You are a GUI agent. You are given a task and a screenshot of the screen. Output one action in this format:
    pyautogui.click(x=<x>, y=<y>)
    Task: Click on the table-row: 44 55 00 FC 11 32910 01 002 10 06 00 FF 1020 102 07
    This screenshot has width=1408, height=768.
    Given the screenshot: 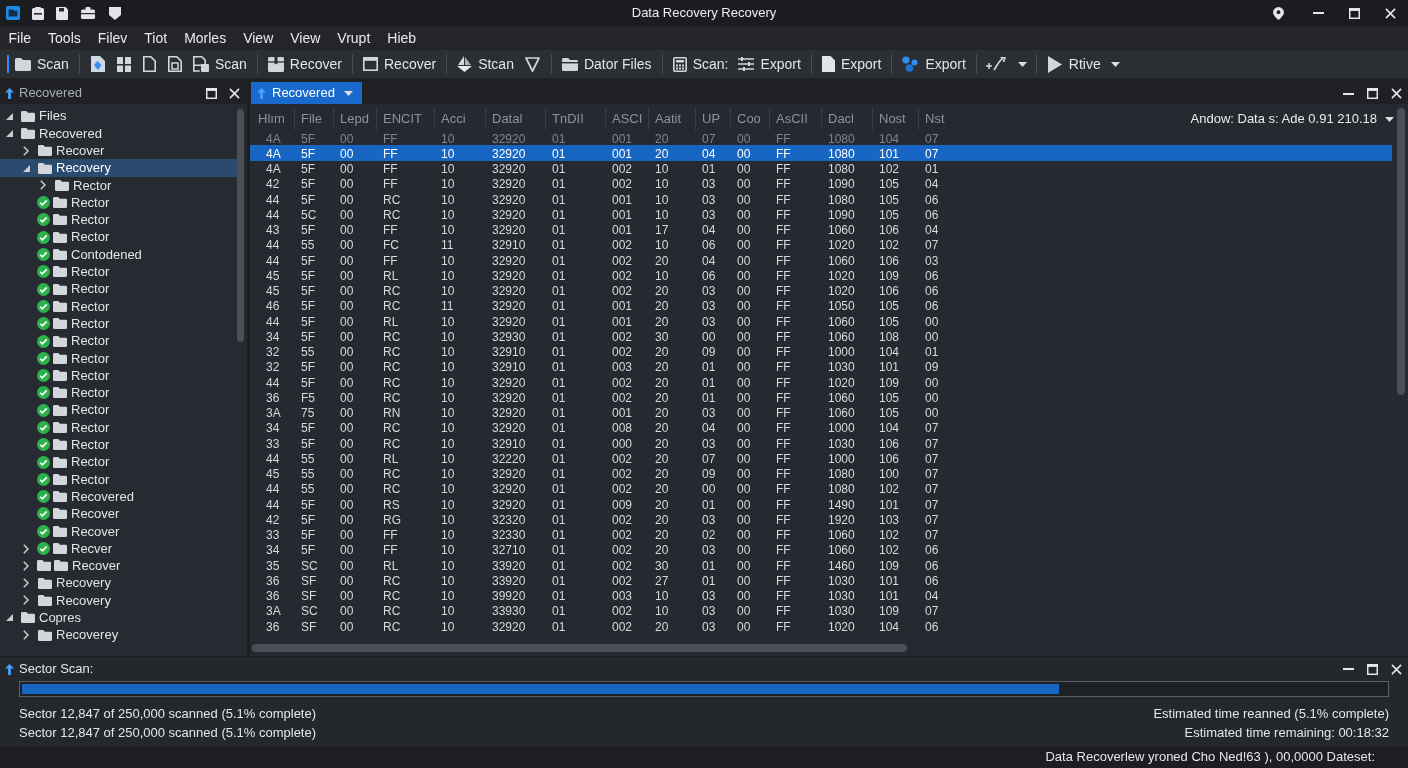 What is the action you would take?
    pyautogui.click(x=821, y=244)
    